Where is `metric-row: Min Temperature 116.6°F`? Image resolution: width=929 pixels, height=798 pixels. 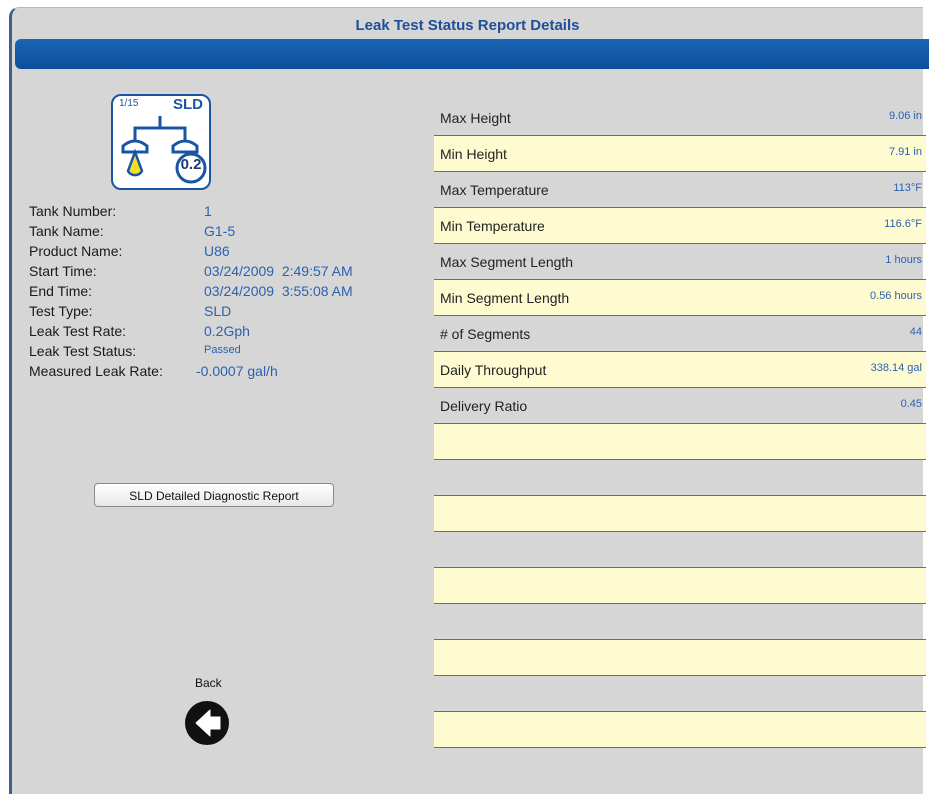 metric-row: Min Temperature 116.6°F is located at coordinates (680, 226).